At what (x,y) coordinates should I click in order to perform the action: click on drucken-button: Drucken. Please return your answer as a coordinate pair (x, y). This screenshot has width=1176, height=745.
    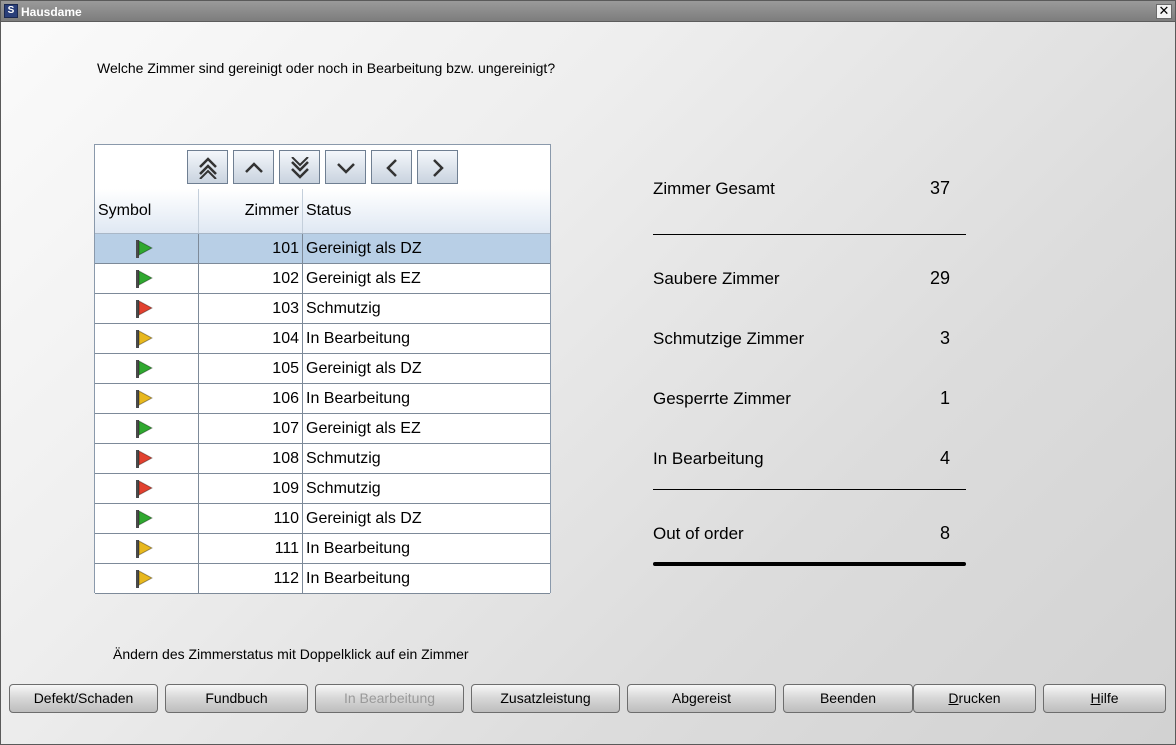
    Looking at the image, I should click on (974, 698).